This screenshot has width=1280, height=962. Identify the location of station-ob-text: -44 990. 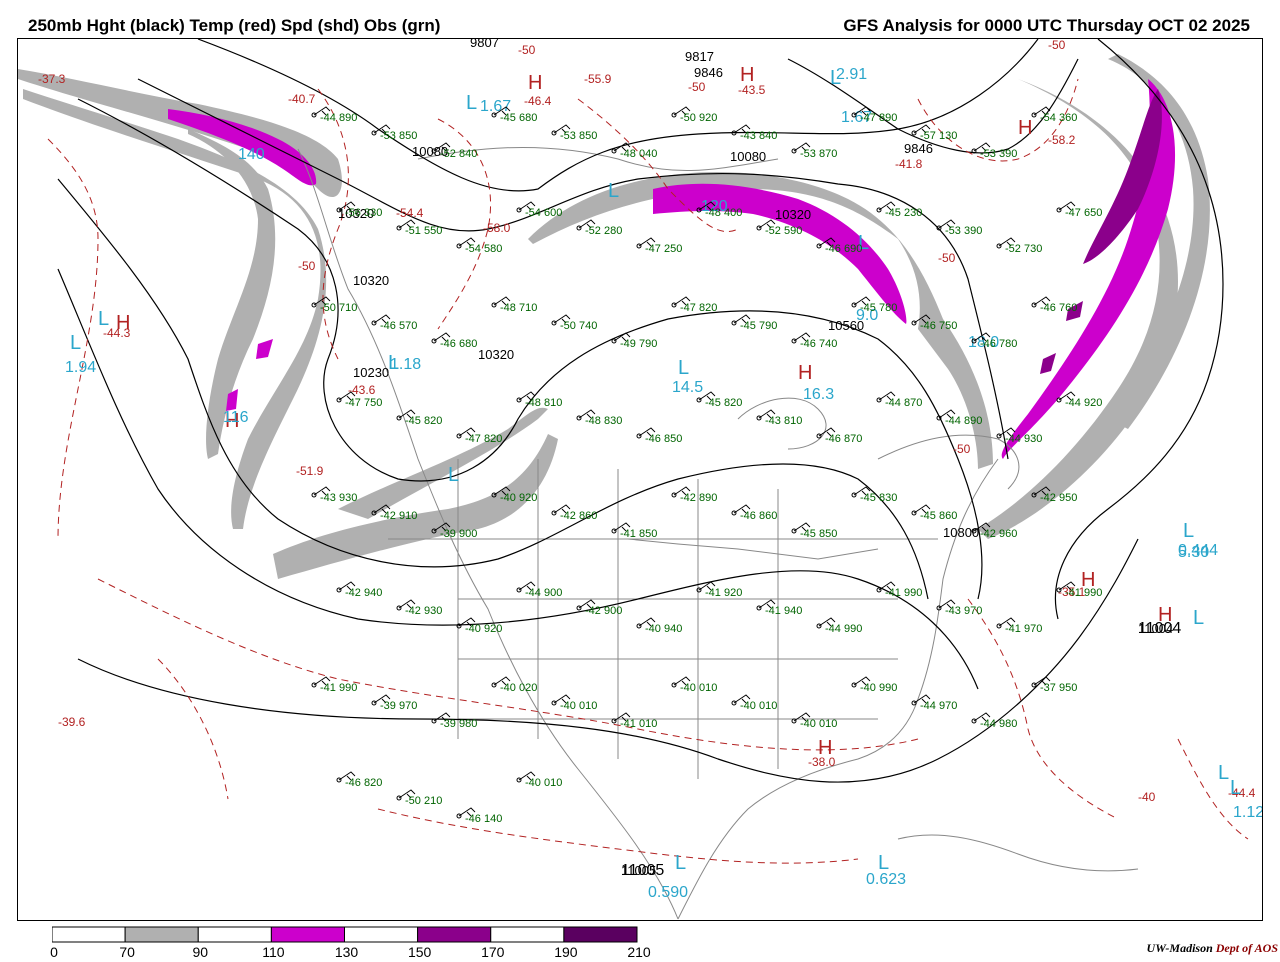
(843, 629).